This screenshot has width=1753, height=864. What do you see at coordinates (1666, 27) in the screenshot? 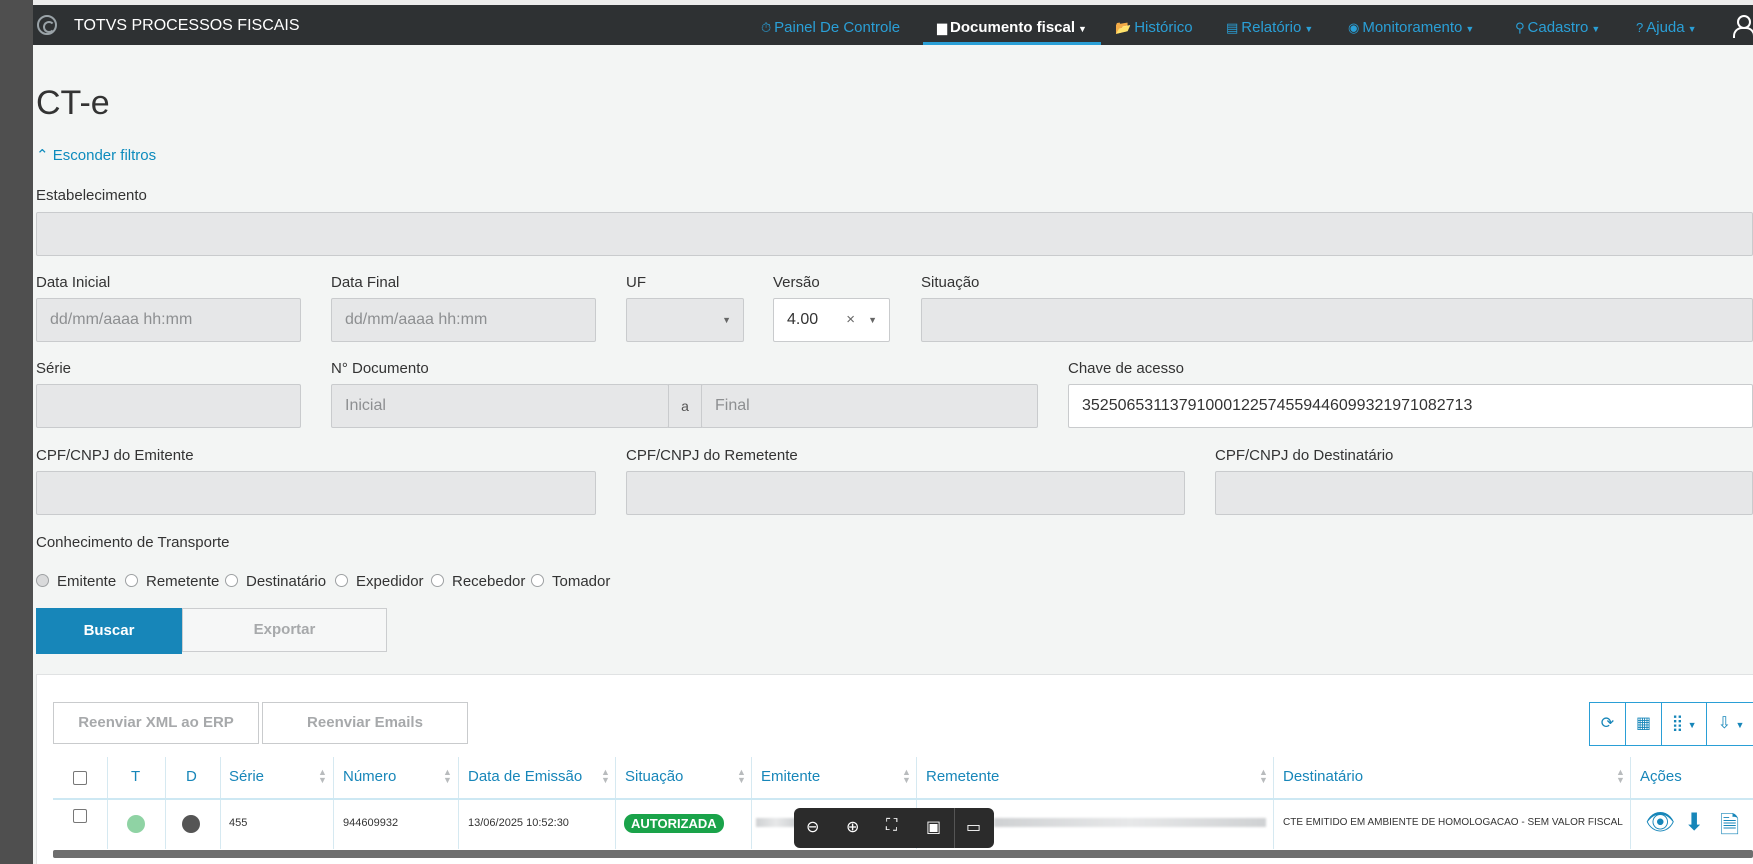
I see `nav-ajuda: ? Ajuda ▼` at bounding box center [1666, 27].